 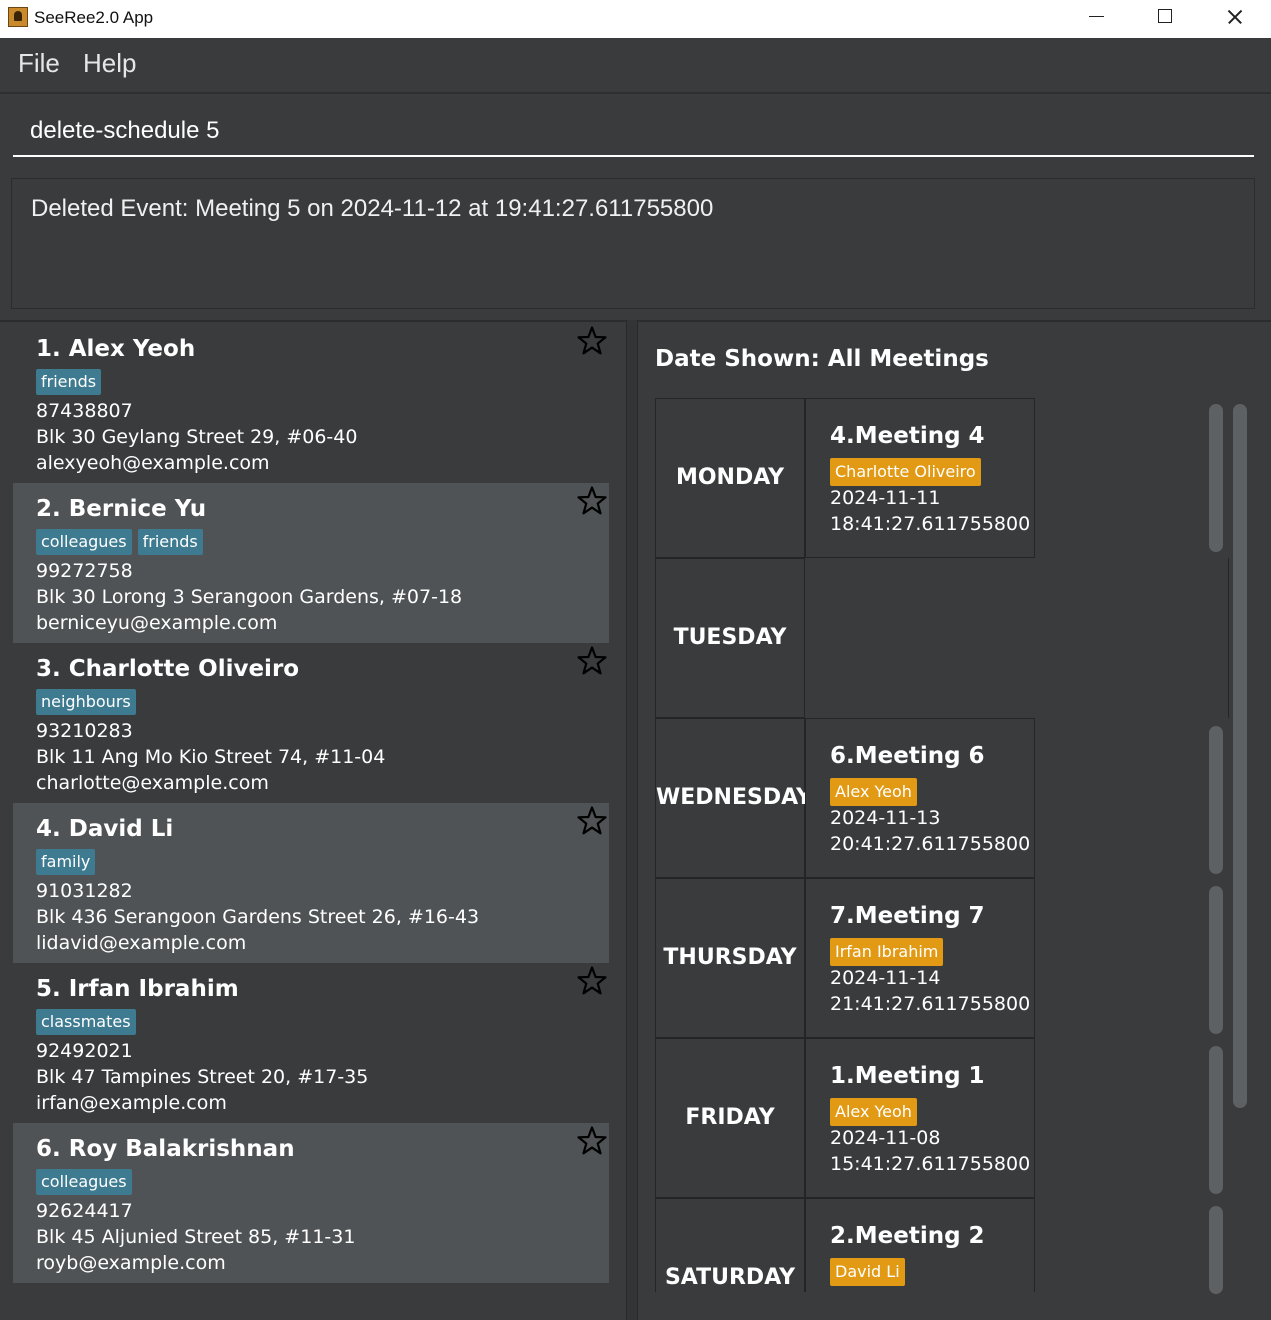 What do you see at coordinates (84, 891) in the screenshot?
I see `person-phone: 91031282` at bounding box center [84, 891].